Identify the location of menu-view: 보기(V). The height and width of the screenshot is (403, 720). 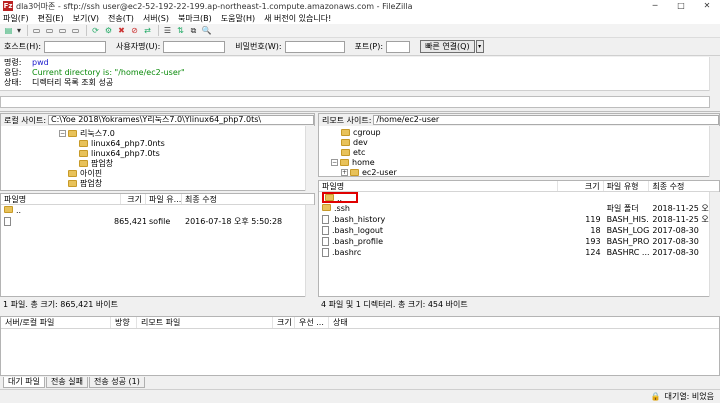
(86, 18).